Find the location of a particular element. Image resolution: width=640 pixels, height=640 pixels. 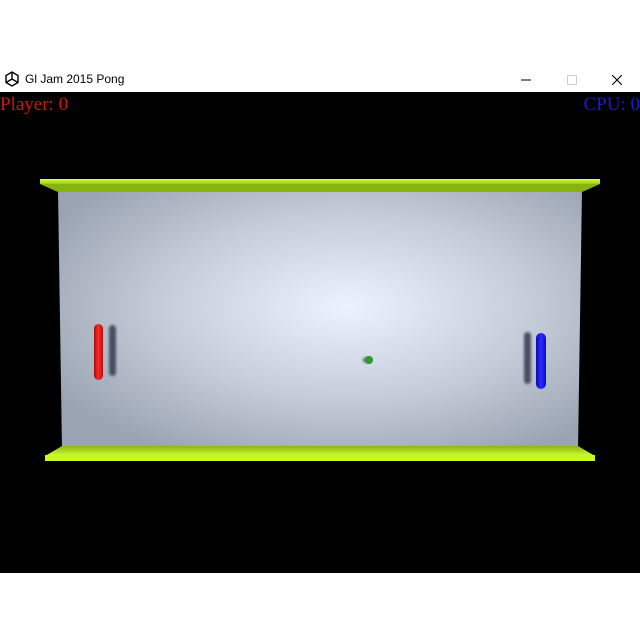

bottom-wall-face is located at coordinates (320, 451).